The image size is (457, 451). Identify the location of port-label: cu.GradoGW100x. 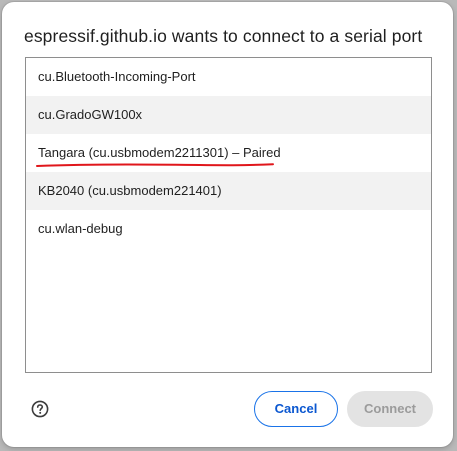
(90, 114).